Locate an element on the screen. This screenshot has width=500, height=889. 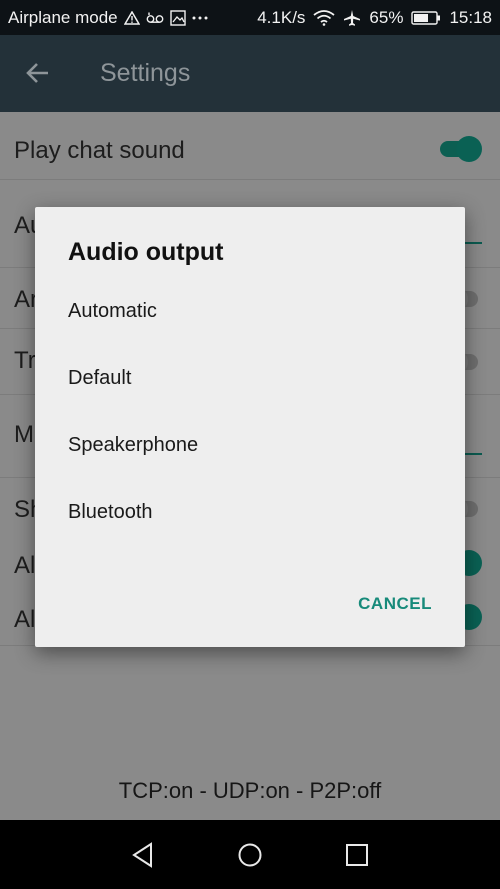
dialog-title: Audio output is located at coordinates (146, 252).